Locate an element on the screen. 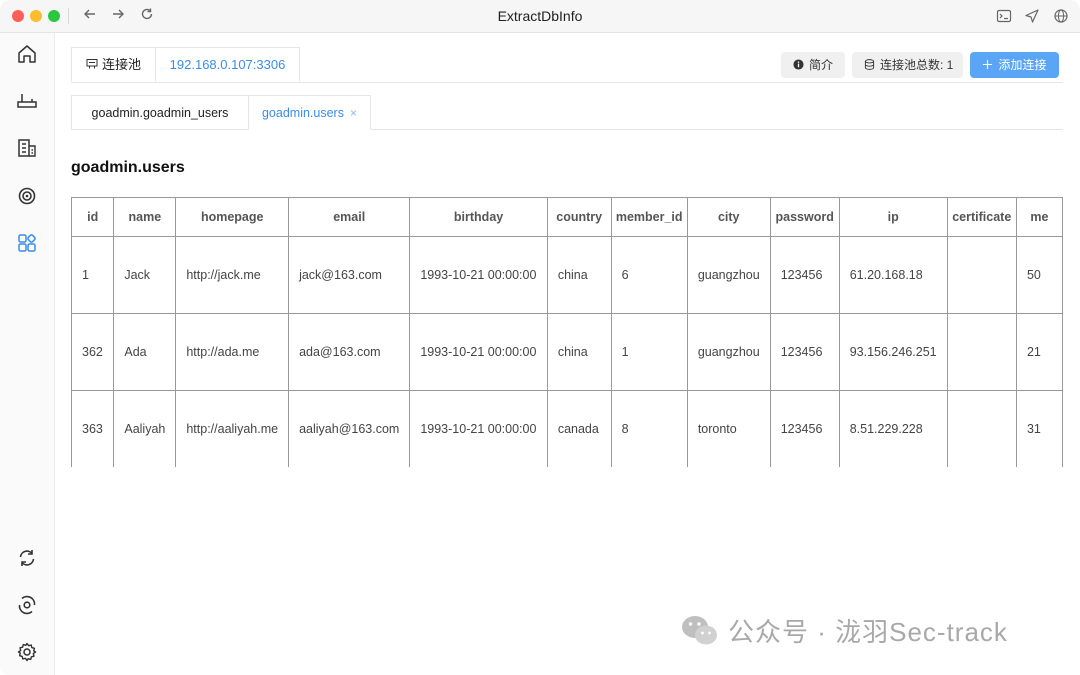  close-tab-icon: × is located at coordinates (353, 113).